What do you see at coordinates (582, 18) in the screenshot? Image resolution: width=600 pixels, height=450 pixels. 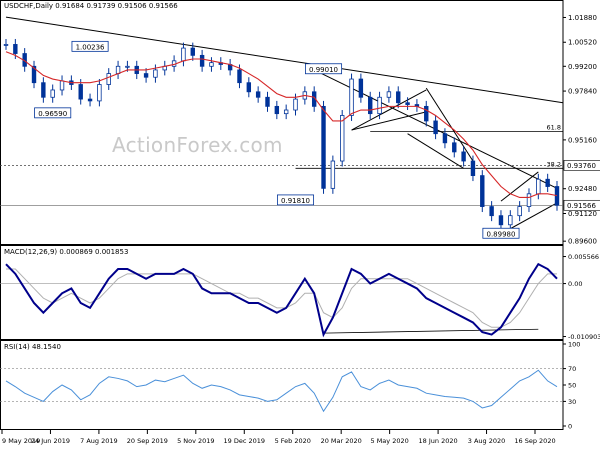 I see `price-tick-label: 1.01880` at bounding box center [582, 18].